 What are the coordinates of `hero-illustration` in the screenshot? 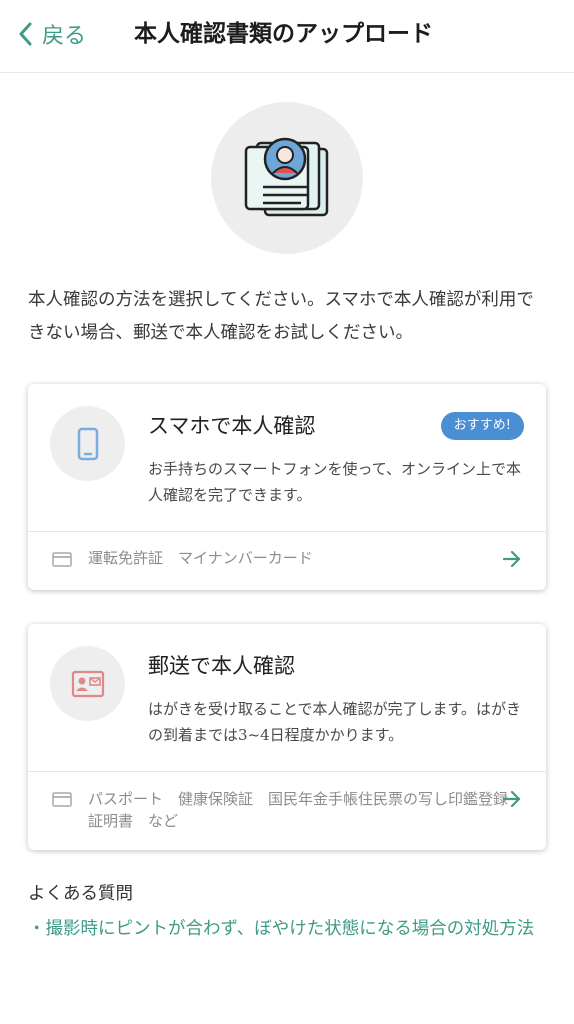 It's located at (287, 178).